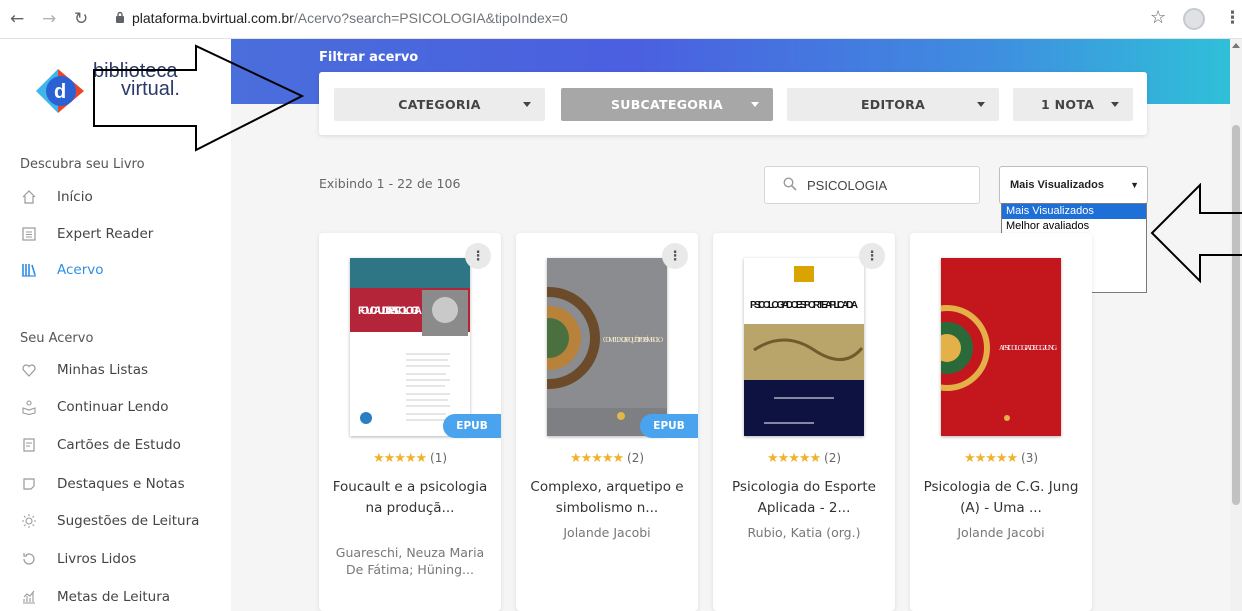 The width and height of the screenshot is (1242, 611). Describe the element at coordinates (57, 338) in the screenshot. I see `section-your-collection: Seu Acervo` at that location.